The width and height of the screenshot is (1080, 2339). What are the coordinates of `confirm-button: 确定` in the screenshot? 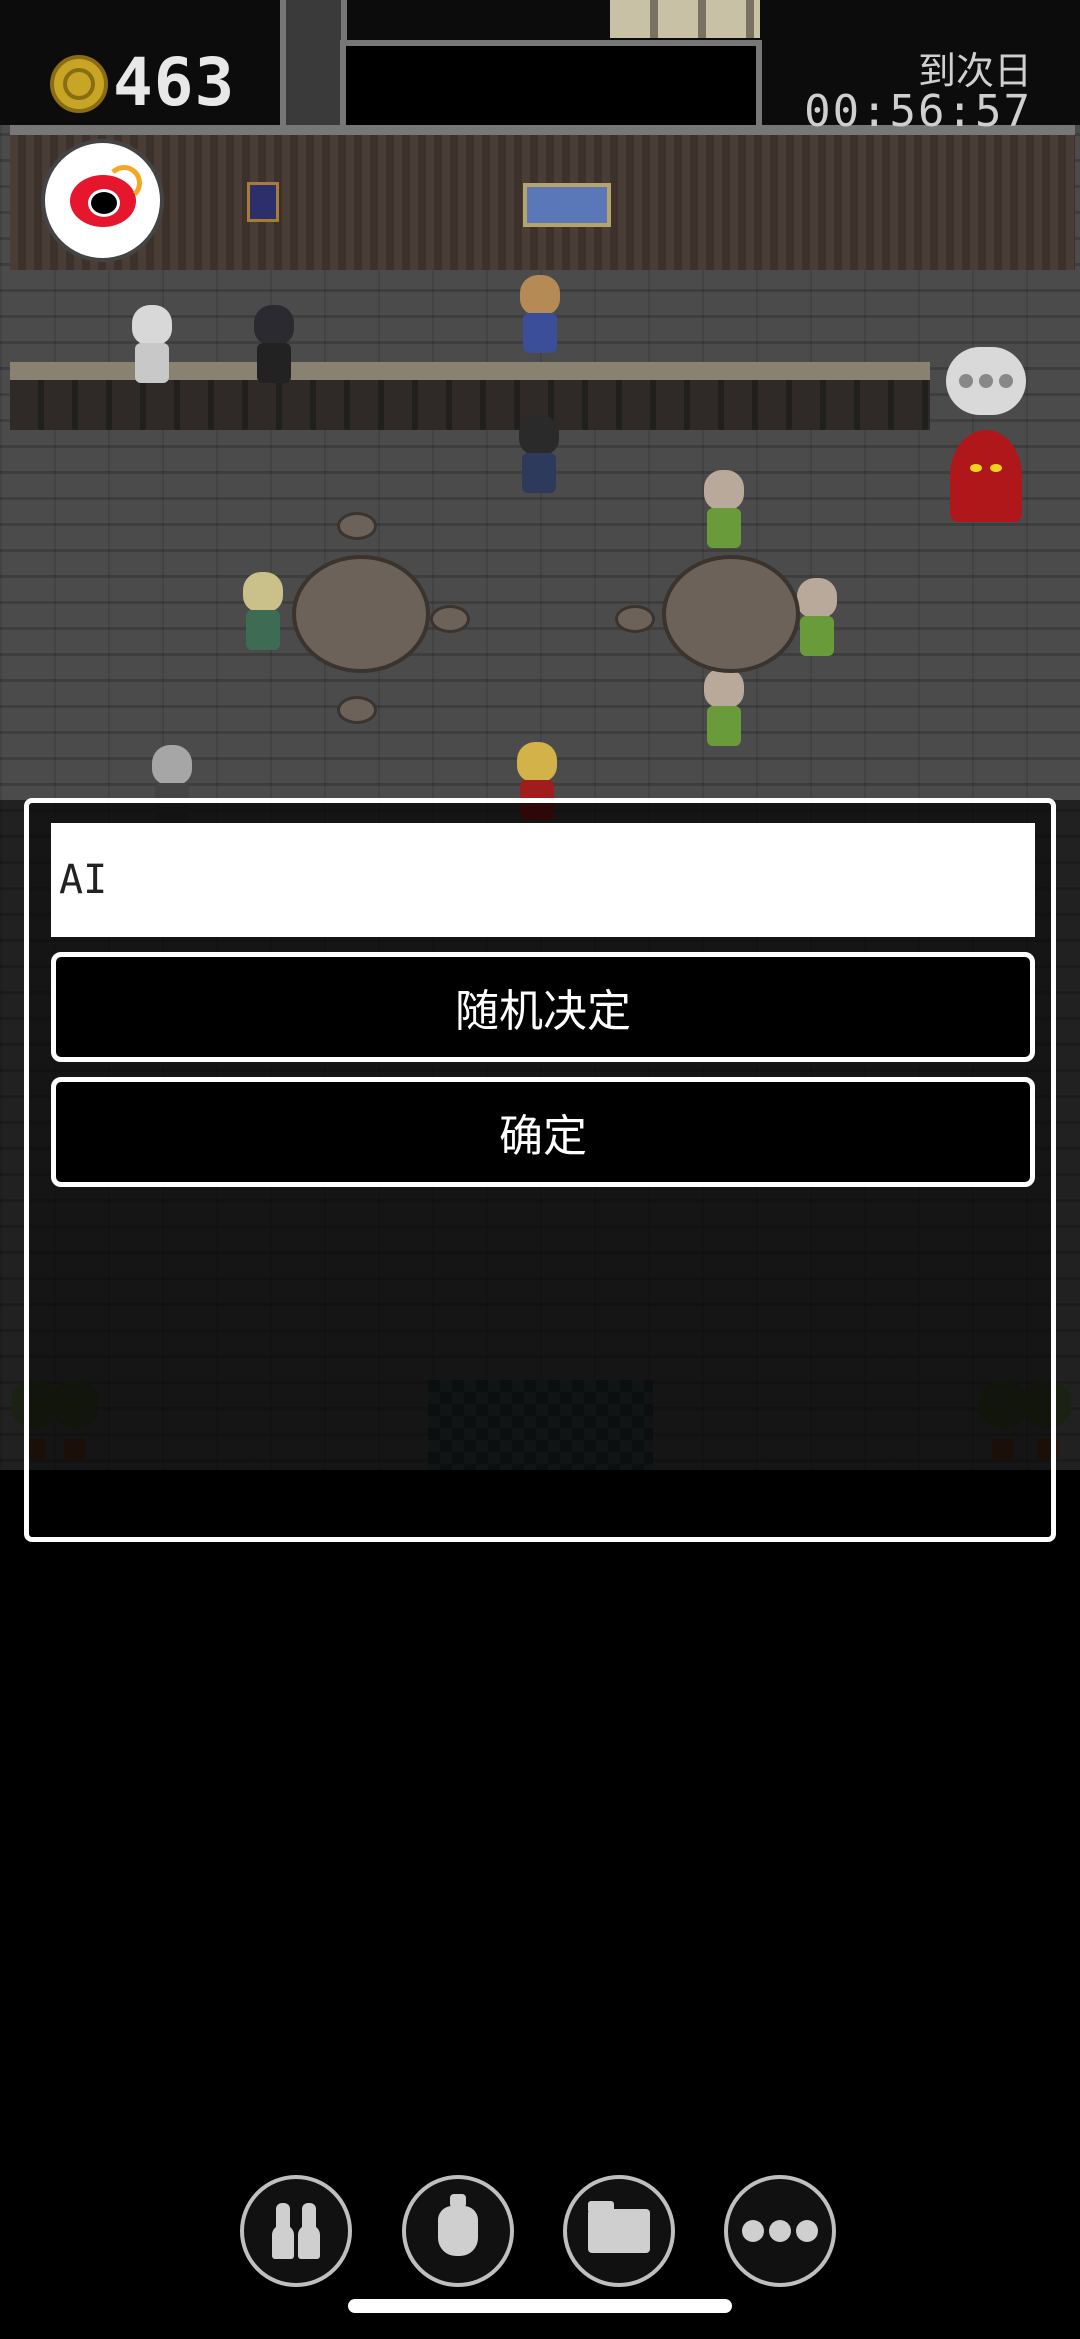 It's located at (543, 1132).